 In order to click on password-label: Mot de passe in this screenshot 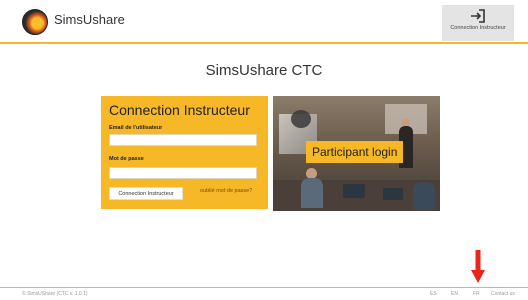, I will do `click(126, 159)`.